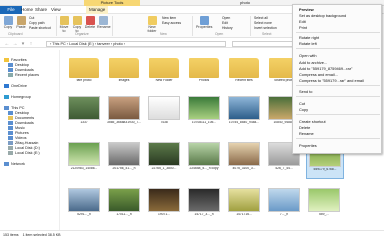  I want to click on copy-to-button: Copy to, so click(77, 24).